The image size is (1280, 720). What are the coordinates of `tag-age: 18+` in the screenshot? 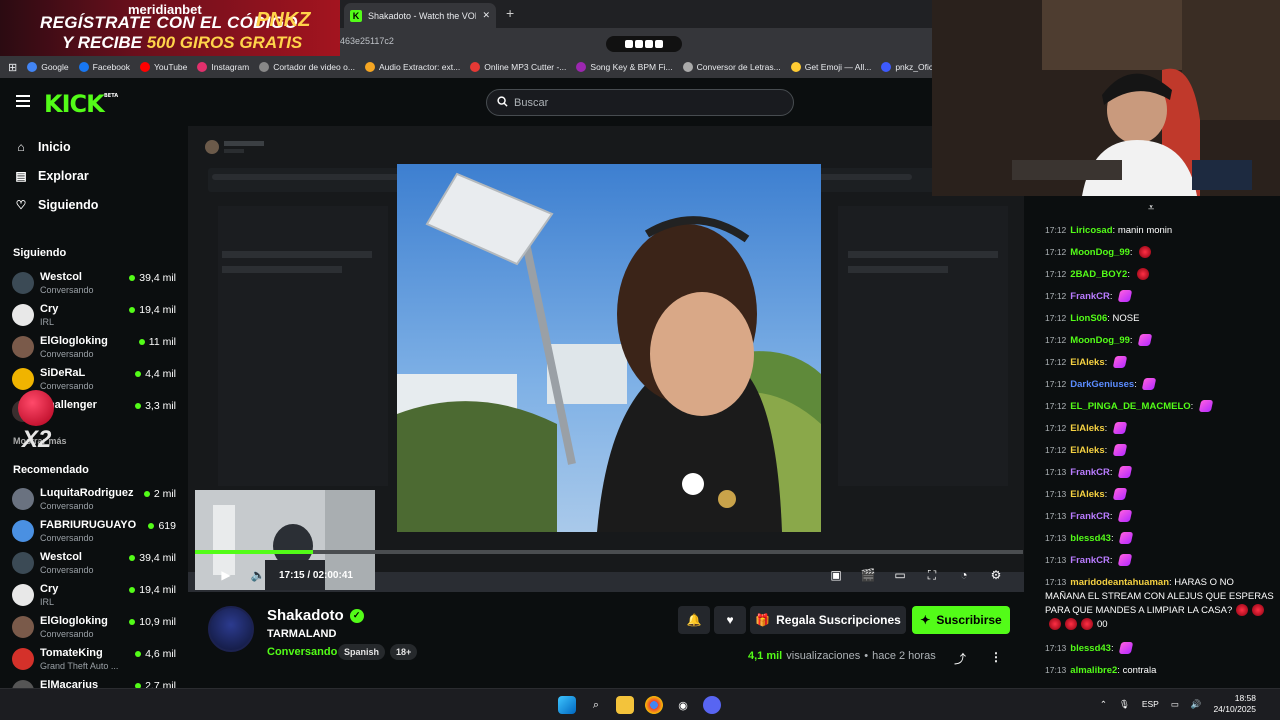 It's located at (404, 652).